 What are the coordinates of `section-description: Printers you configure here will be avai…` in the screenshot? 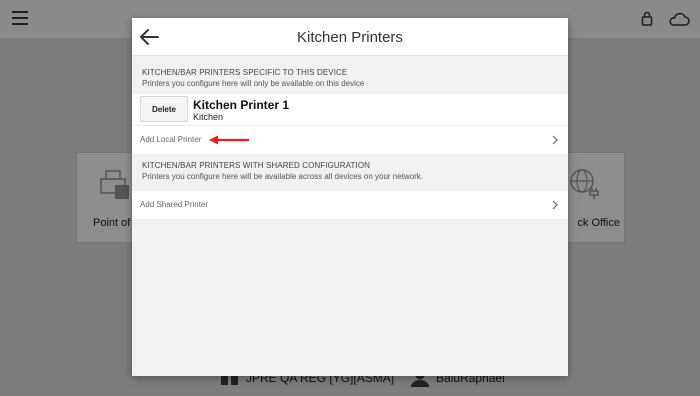 It's located at (283, 176).